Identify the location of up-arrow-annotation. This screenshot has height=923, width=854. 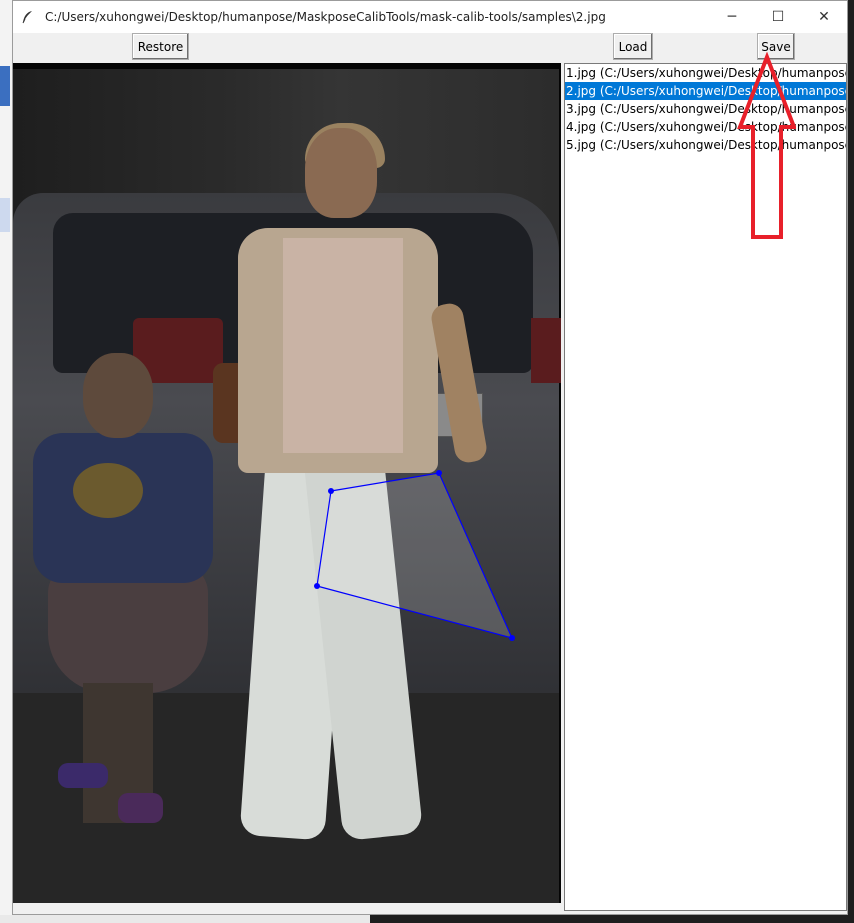
(766, 145).